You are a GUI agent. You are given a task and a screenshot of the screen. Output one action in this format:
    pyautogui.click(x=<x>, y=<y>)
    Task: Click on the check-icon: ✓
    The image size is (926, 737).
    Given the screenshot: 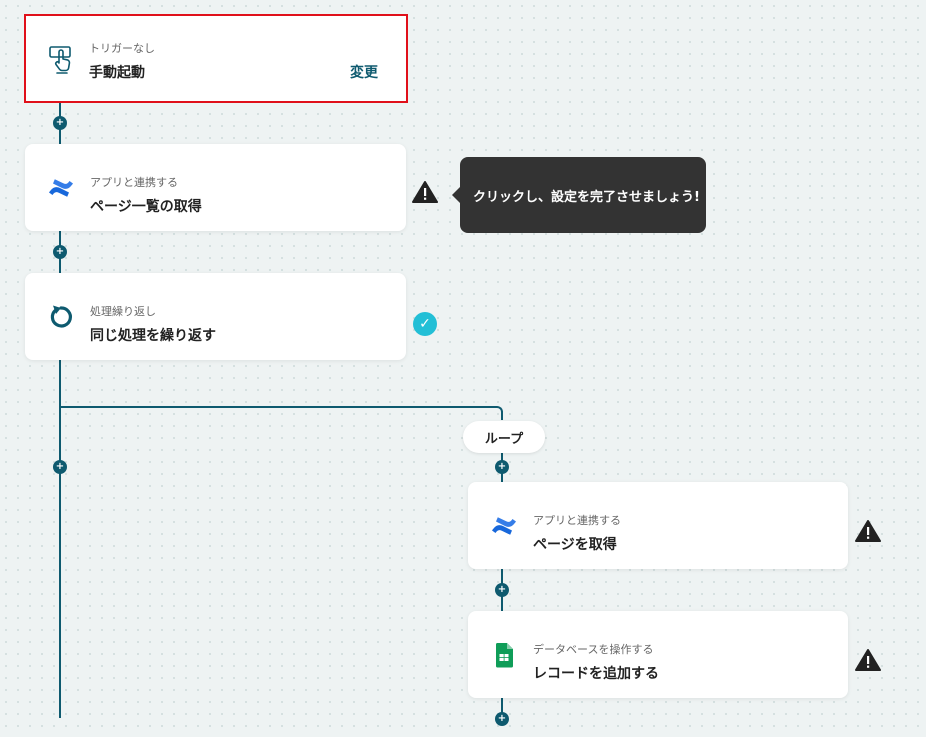 What is the action you would take?
    pyautogui.click(x=425, y=324)
    